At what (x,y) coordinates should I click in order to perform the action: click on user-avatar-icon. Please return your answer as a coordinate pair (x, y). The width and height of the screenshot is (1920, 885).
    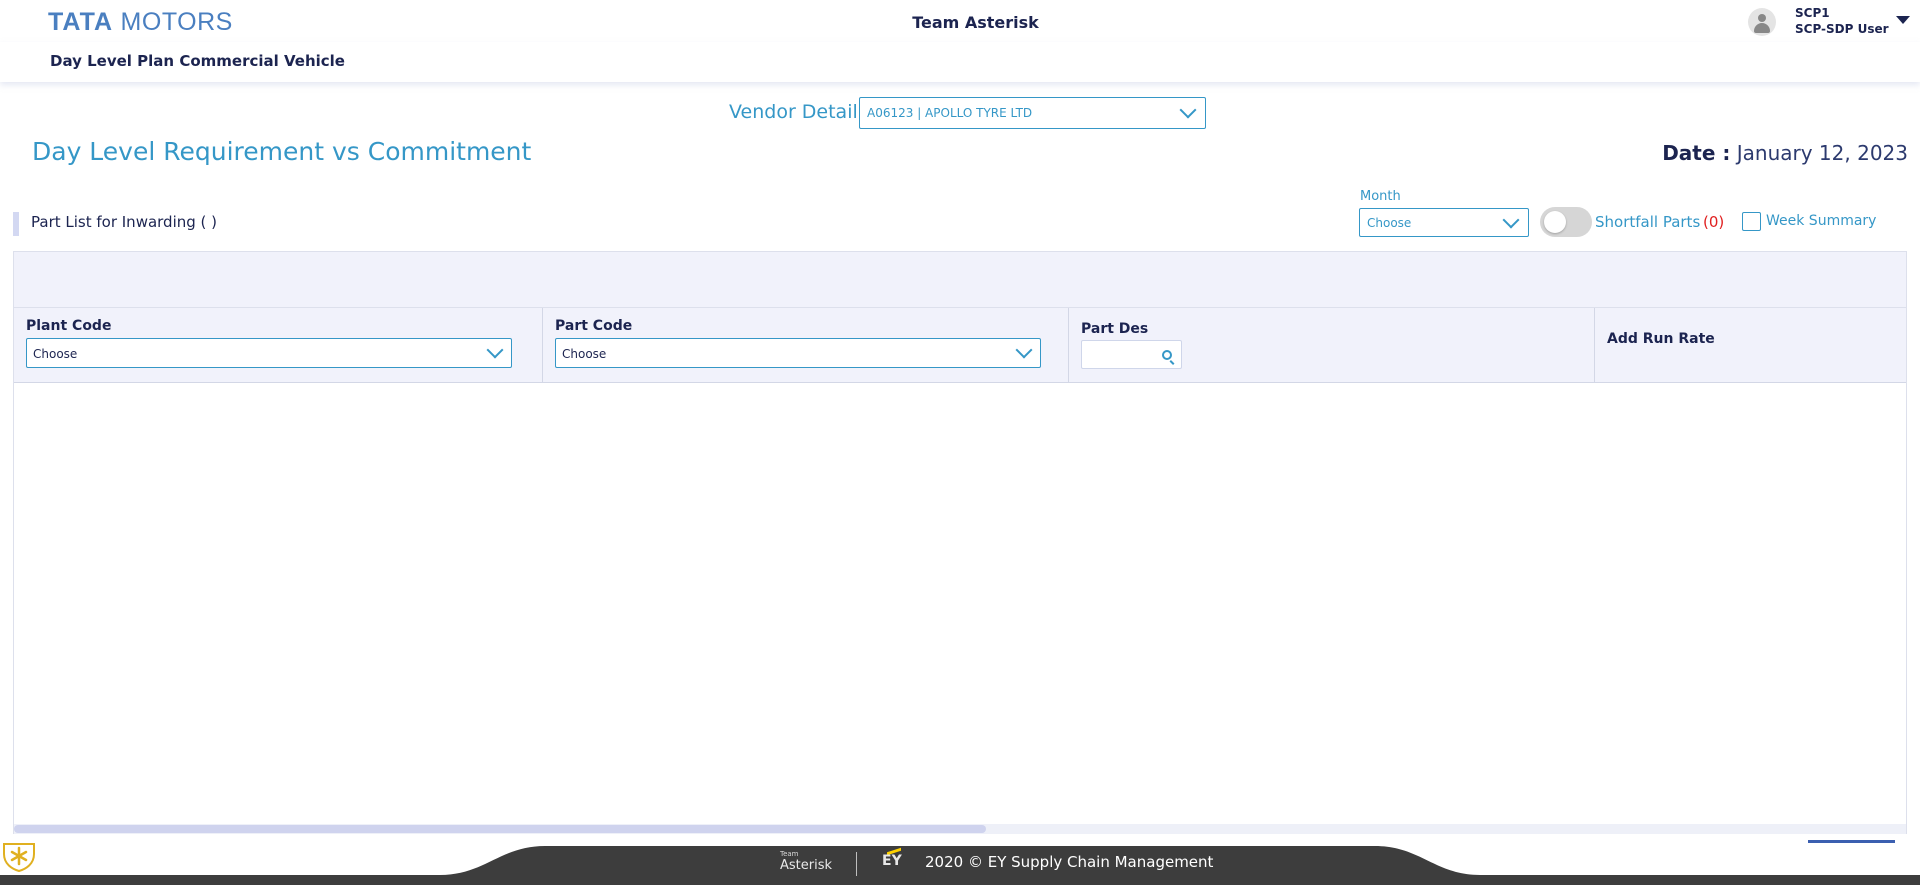
    Looking at the image, I should click on (1762, 22).